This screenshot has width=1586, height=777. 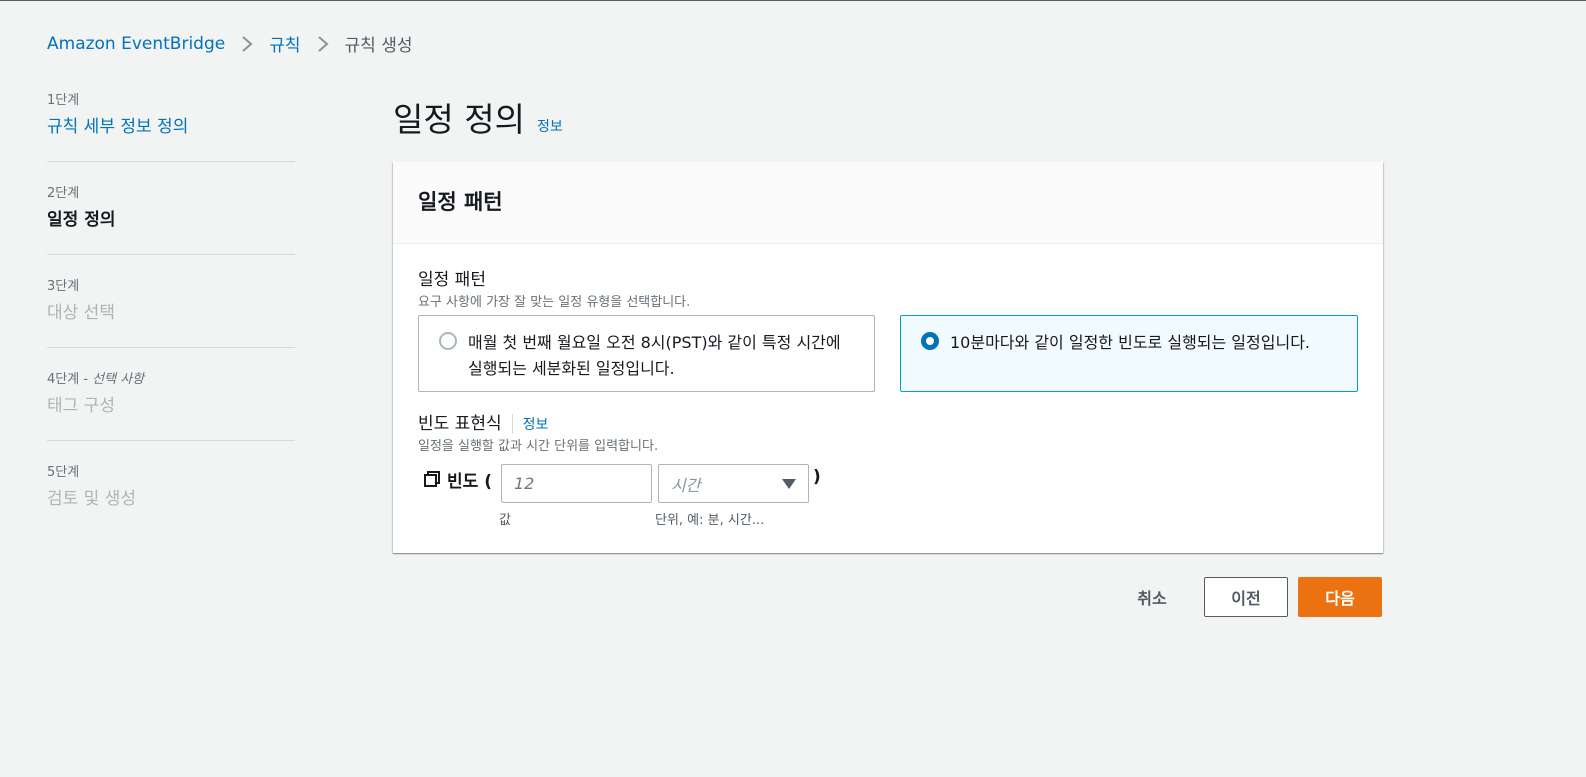 I want to click on step-configure-tags: 태그 구성, so click(x=81, y=406).